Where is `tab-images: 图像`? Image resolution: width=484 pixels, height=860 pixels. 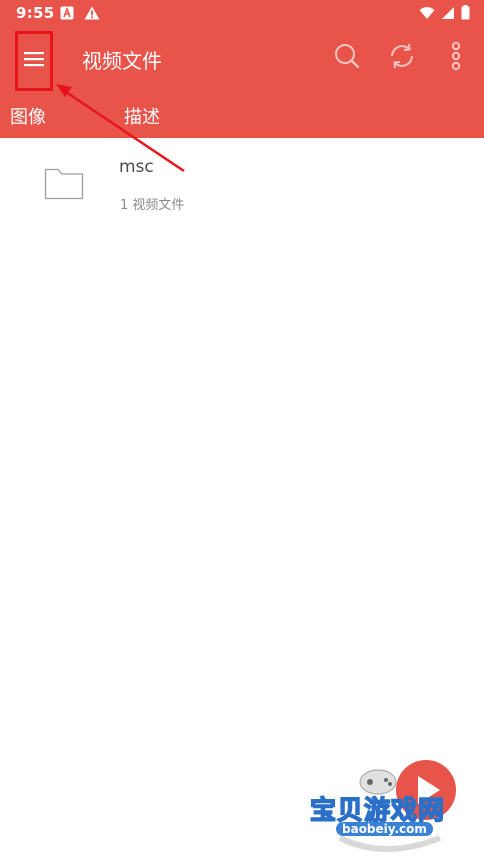
tab-images: 图像 is located at coordinates (28, 116).